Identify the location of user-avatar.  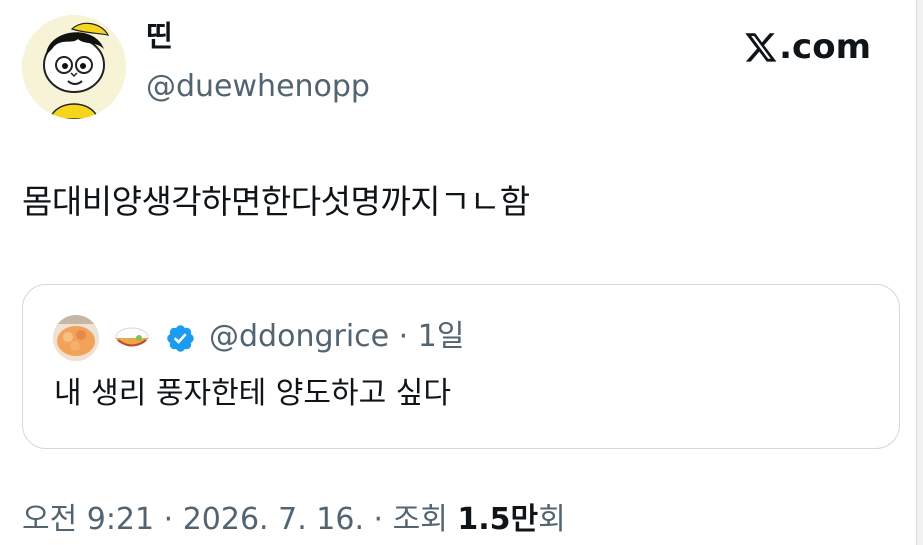
(74, 67).